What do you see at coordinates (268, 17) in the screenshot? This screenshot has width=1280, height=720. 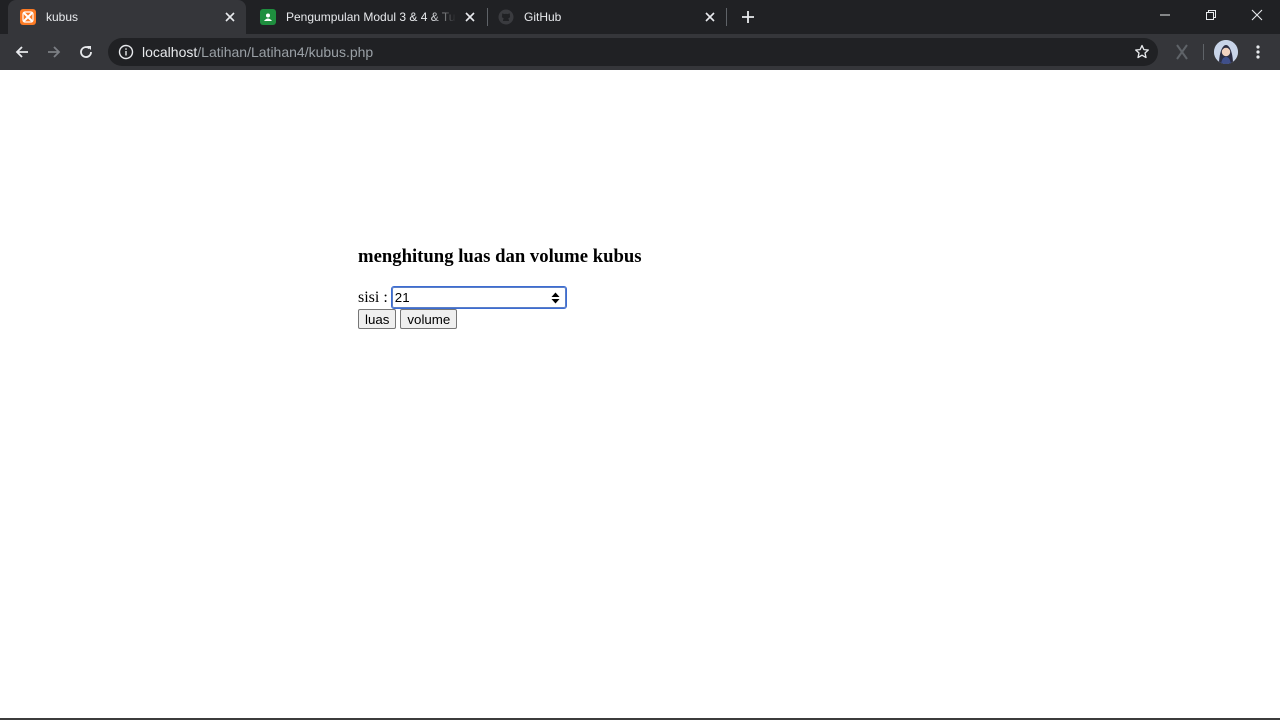 I see `google-classroom-icon` at bounding box center [268, 17].